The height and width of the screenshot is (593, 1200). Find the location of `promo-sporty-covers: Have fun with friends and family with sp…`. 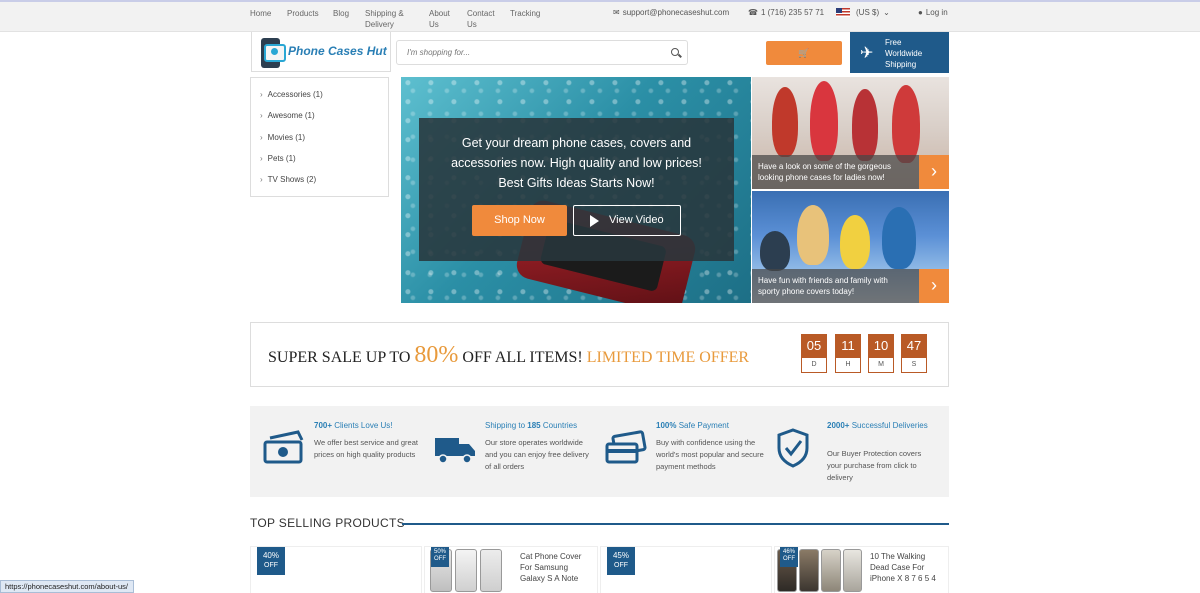

promo-sporty-covers: Have fun with friends and family with sp… is located at coordinates (850, 247).